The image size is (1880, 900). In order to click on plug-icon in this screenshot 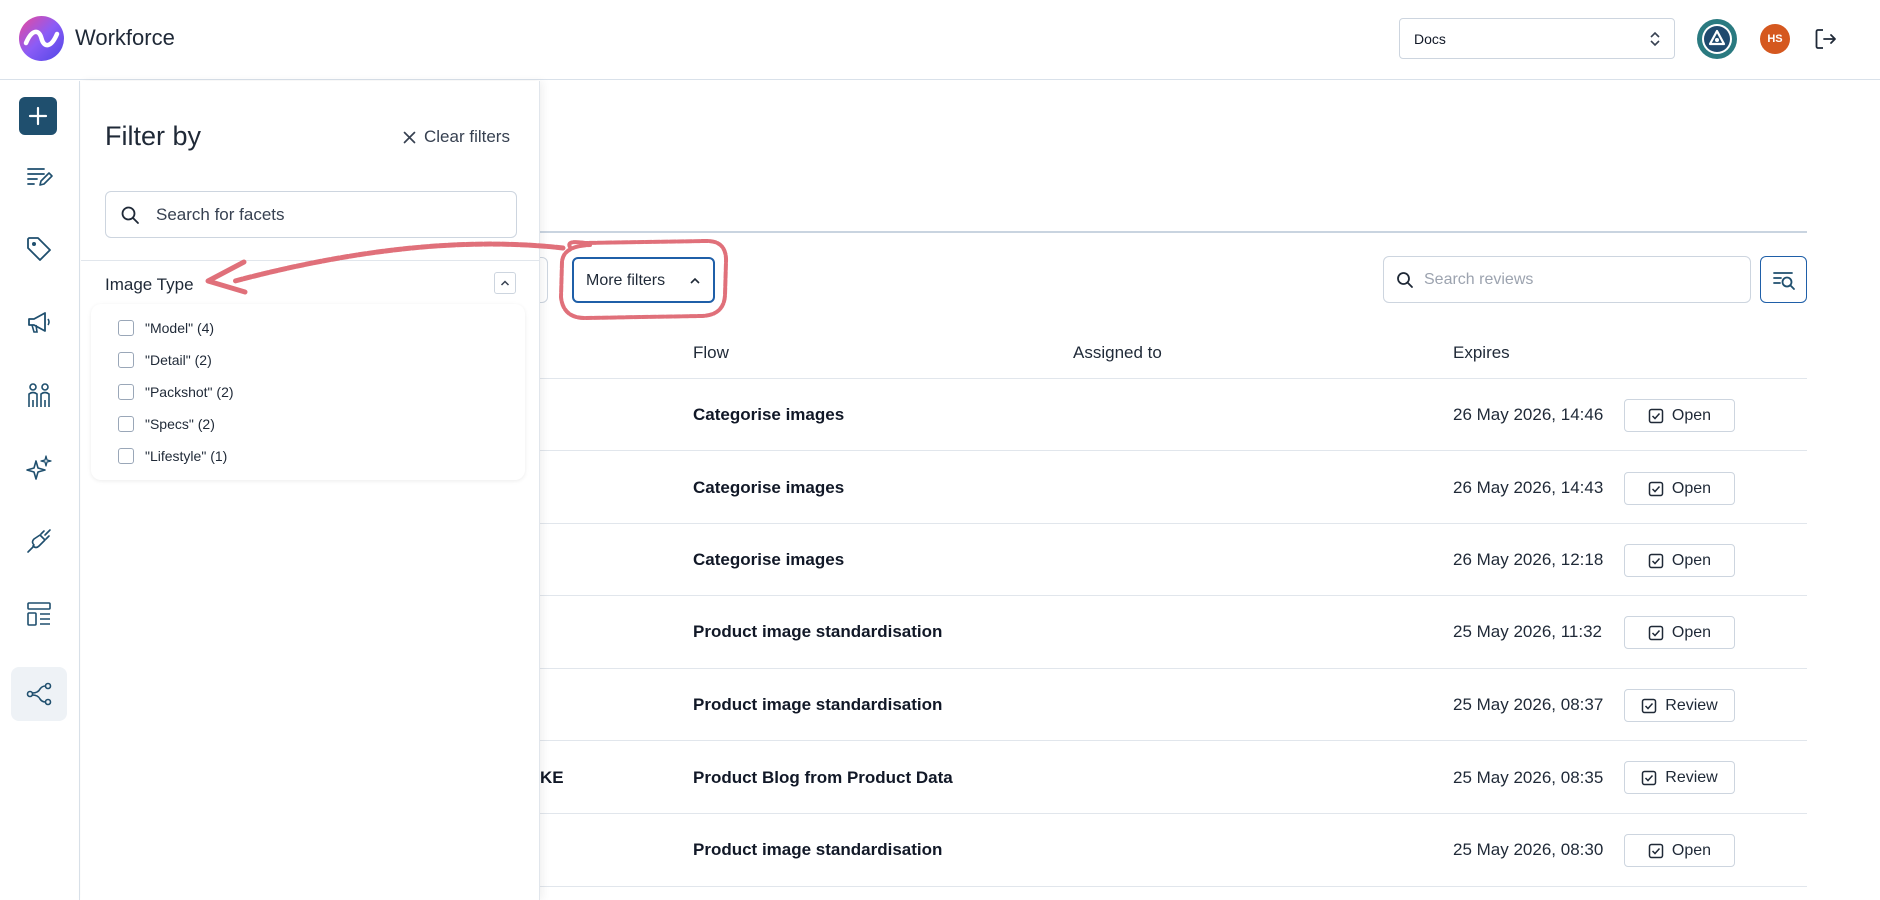, I will do `click(39, 541)`.